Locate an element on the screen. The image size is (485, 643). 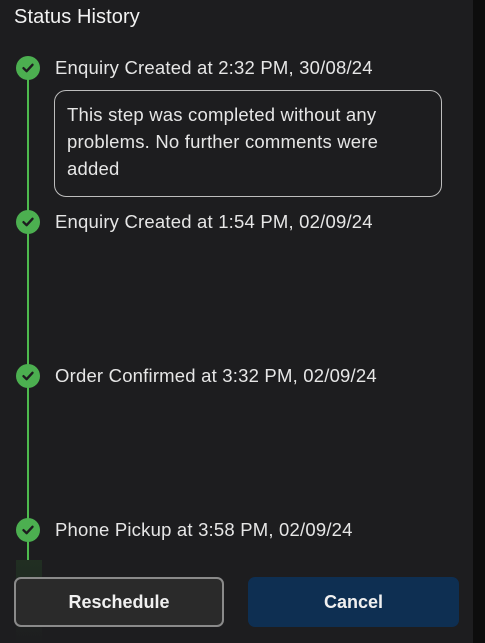
timeline-step: Enquiry Created at 2:32 PM, 30/08/24 is located at coordinates (194, 68).